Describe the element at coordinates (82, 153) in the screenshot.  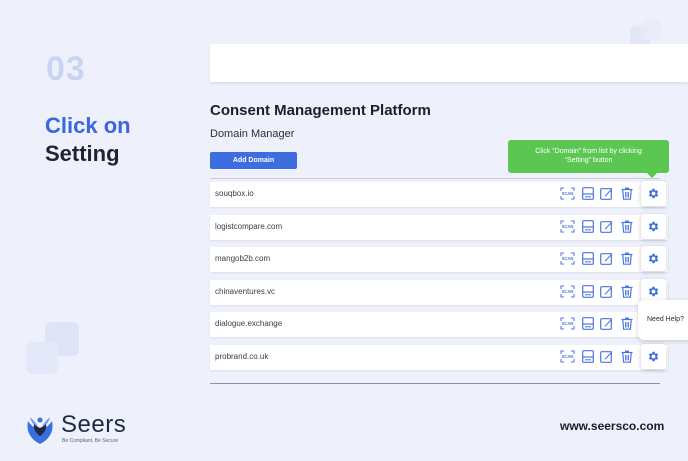
I see `step-title-line2: Setting` at that location.